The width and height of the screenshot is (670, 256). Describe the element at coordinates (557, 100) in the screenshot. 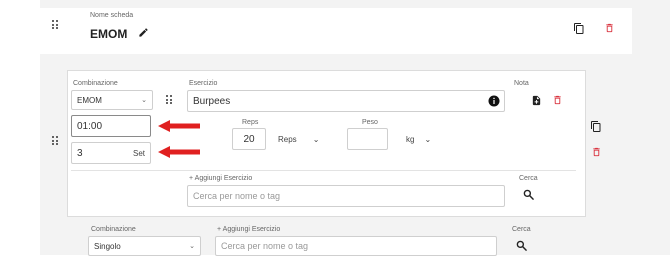

I see `delete-exercise-icon` at that location.